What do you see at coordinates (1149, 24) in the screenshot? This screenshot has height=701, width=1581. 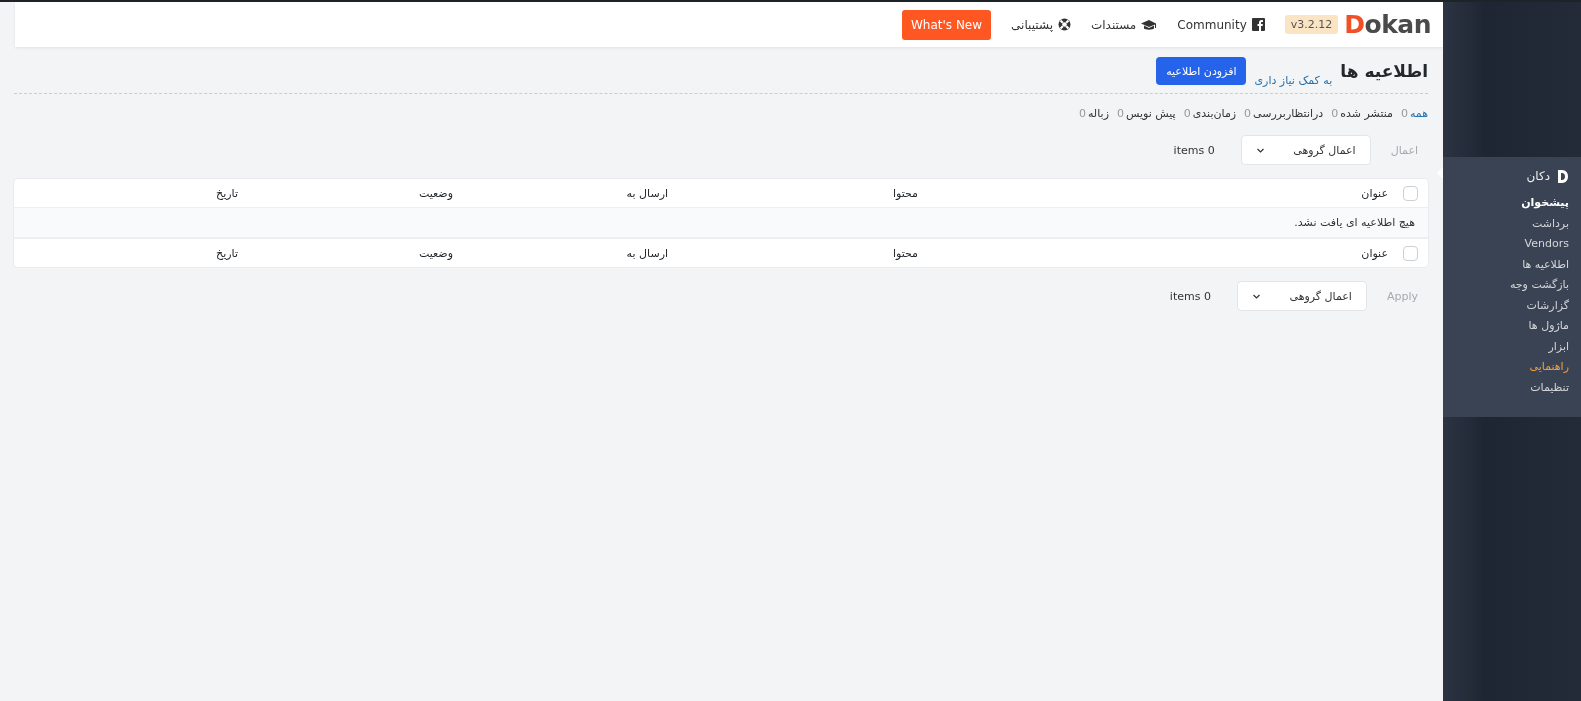 I see `graduation-cap-icon` at bounding box center [1149, 24].